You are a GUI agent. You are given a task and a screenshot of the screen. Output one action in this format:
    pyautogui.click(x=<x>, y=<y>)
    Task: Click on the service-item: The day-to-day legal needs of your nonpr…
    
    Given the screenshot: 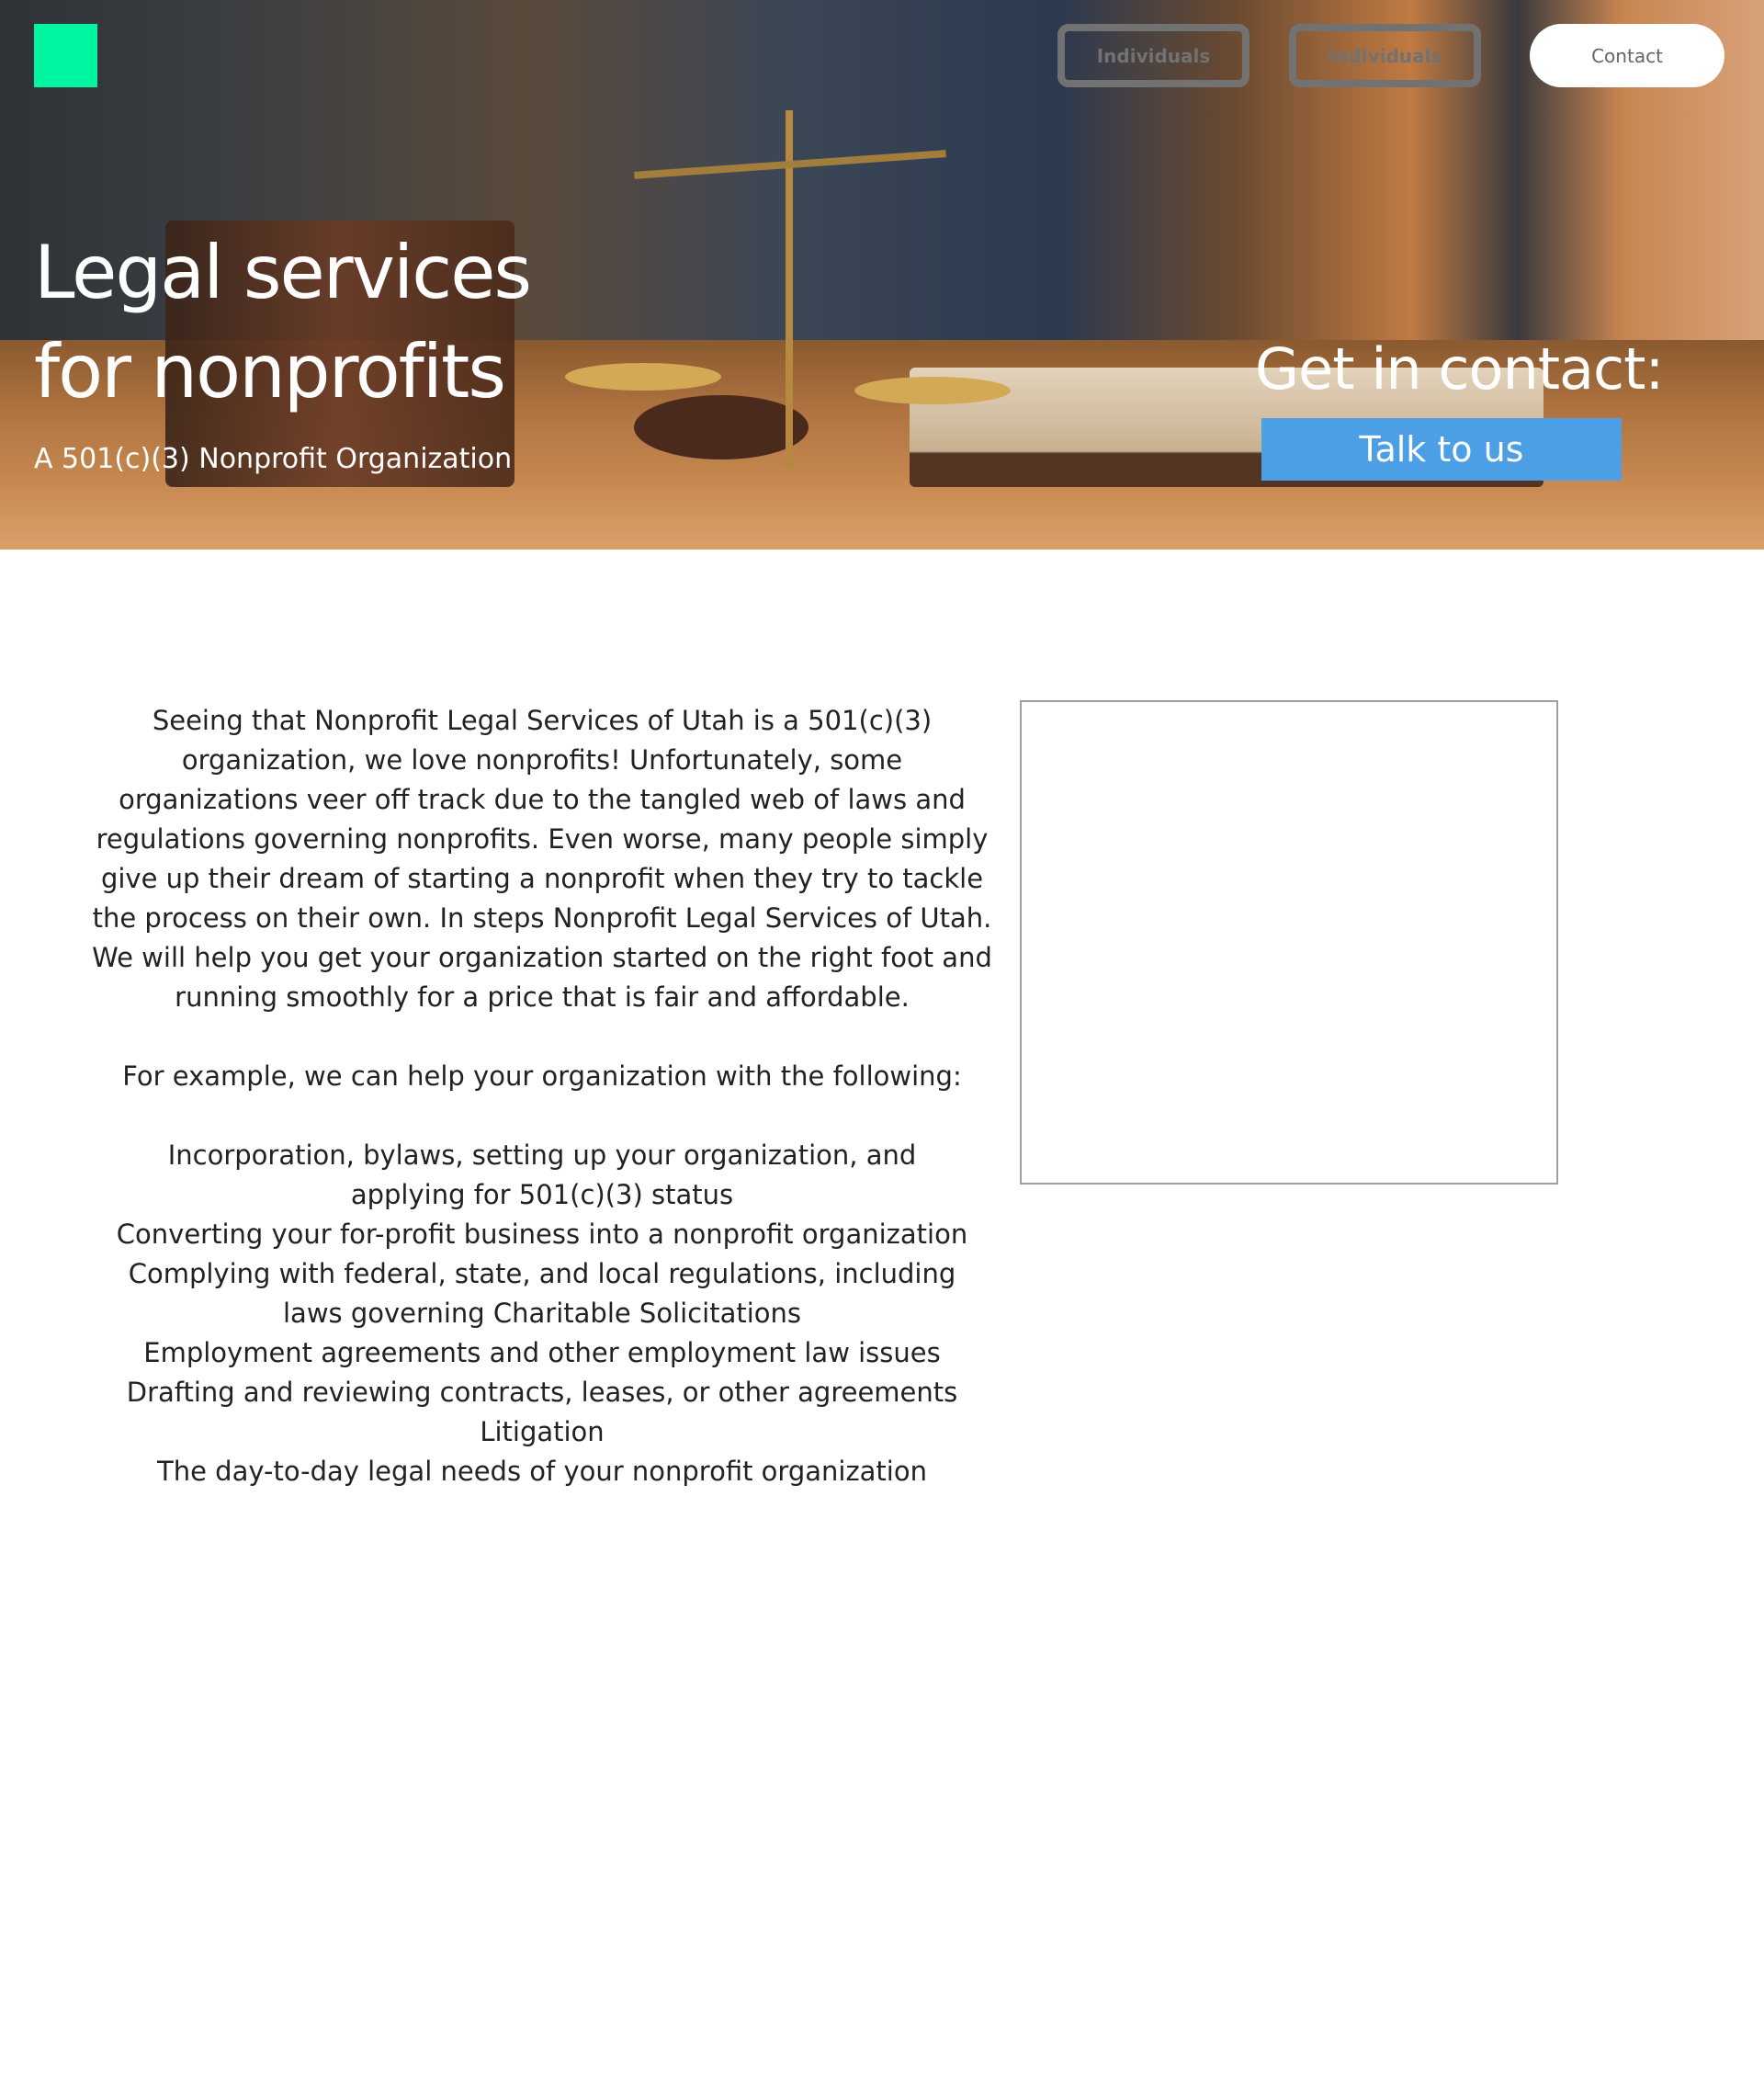 What is the action you would take?
    pyautogui.click(x=542, y=1471)
    